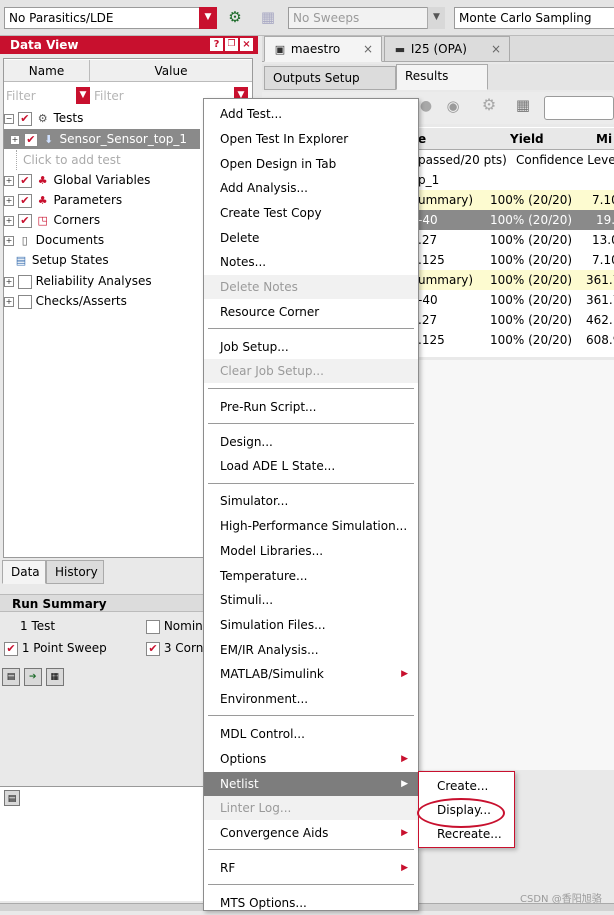  What do you see at coordinates (311, 833) in the screenshot?
I see `menu-item-convergence-aids: Convergence Aids ▶` at bounding box center [311, 833].